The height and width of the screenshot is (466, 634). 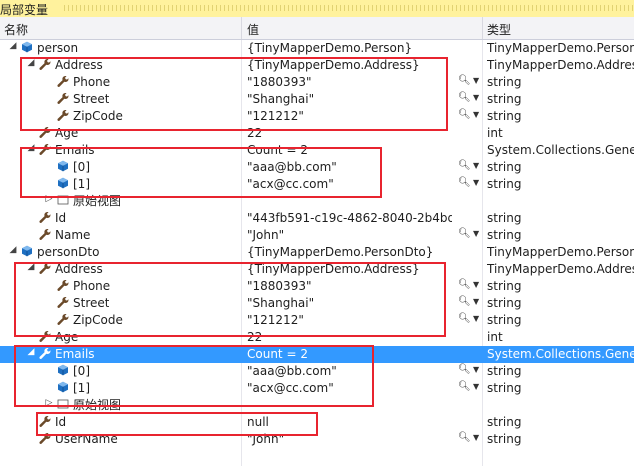 I want to click on tool-window-titlebar: 局部变量, so click(x=317, y=8).